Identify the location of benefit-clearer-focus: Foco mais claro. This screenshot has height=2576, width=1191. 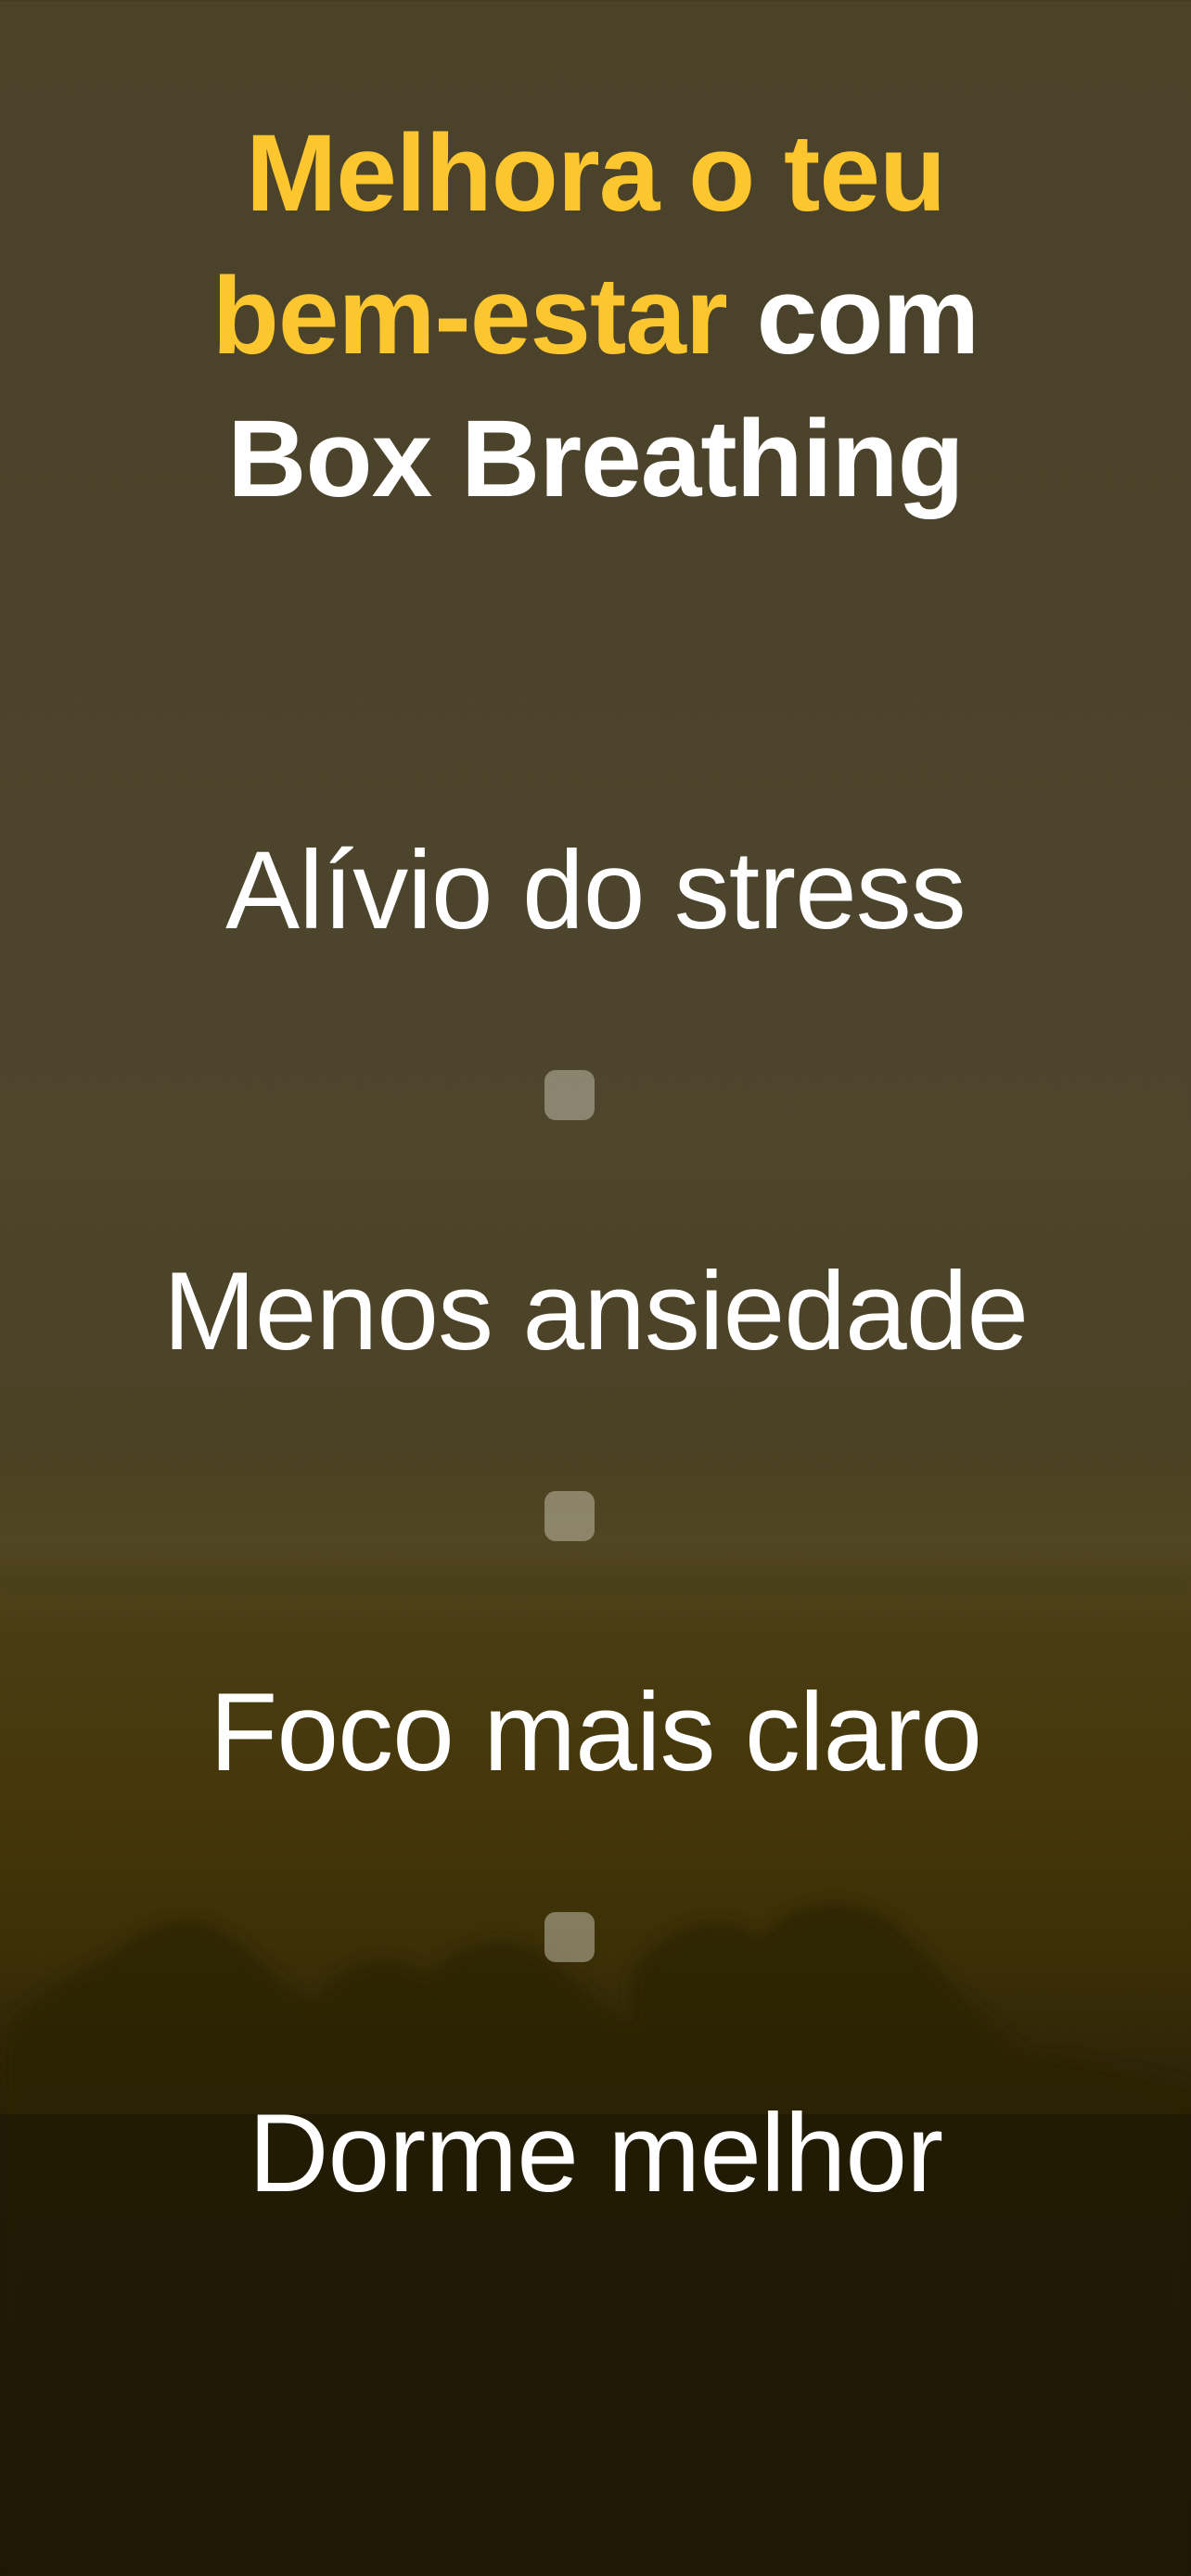
(596, 1732).